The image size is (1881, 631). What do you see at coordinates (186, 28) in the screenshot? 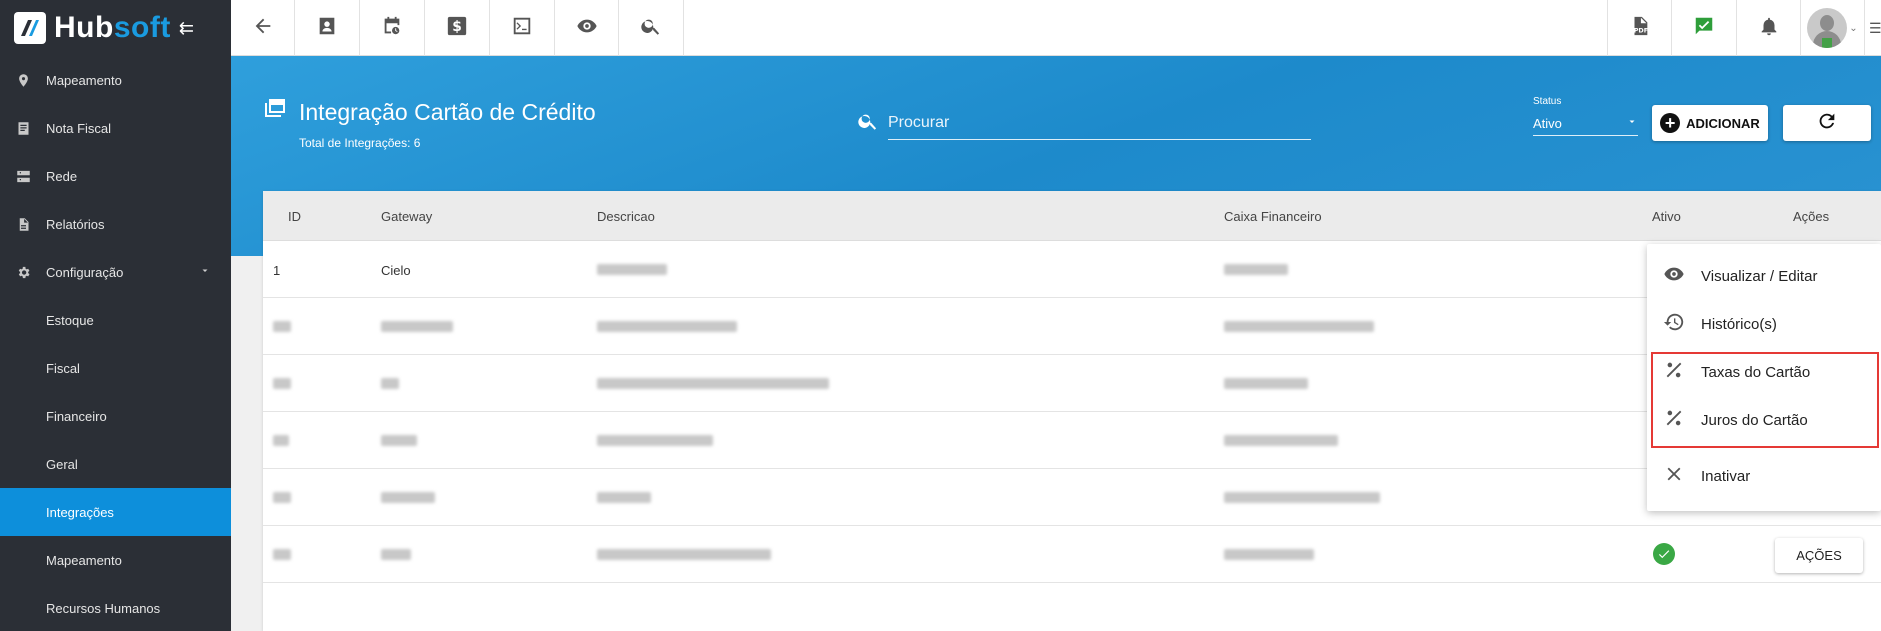
I see `collapse-menu-icon: ⇇` at bounding box center [186, 28].